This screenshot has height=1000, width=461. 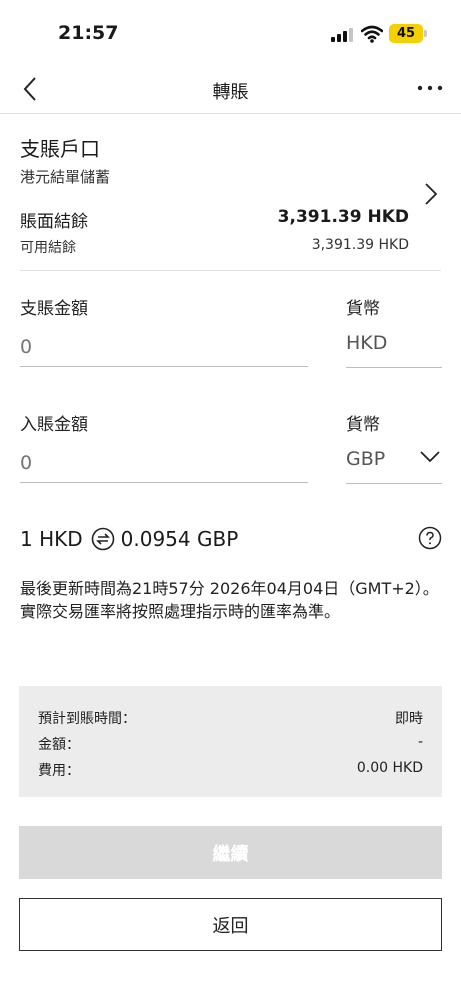 What do you see at coordinates (360, 245) in the screenshot?
I see `available-balance-value: 3,391.39 HKD` at bounding box center [360, 245].